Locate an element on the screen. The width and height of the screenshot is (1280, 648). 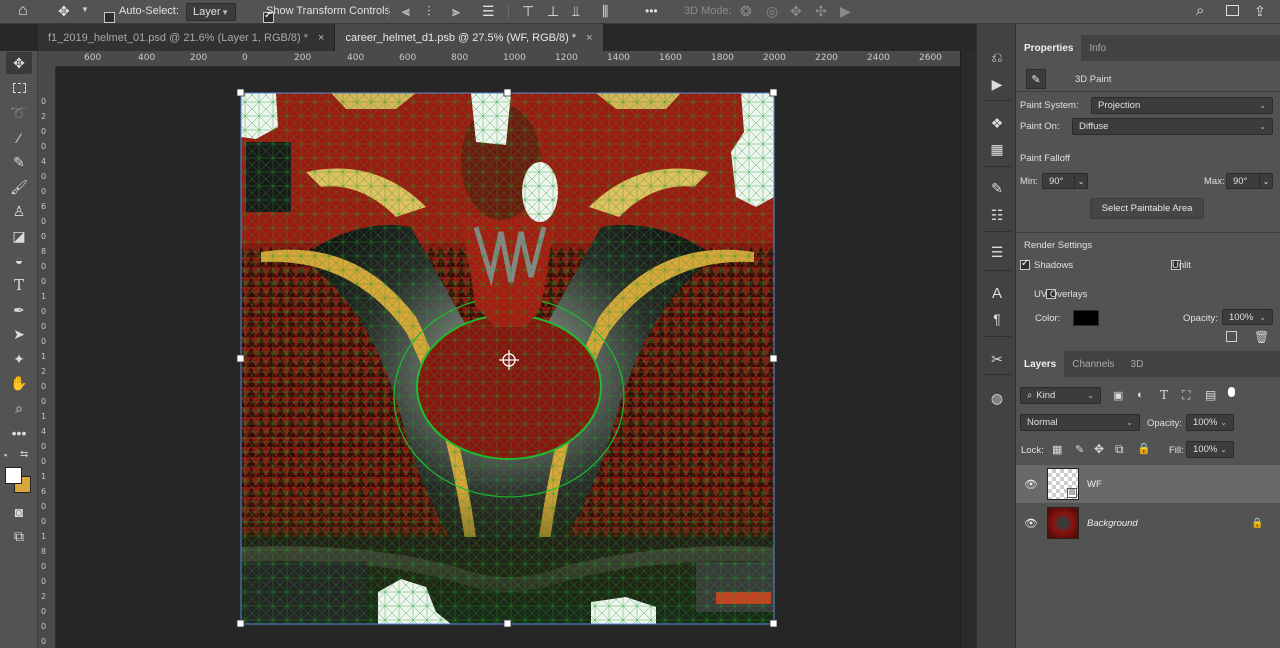
max-dropdown-button: ⌄ is located at coordinates (1266, 181).